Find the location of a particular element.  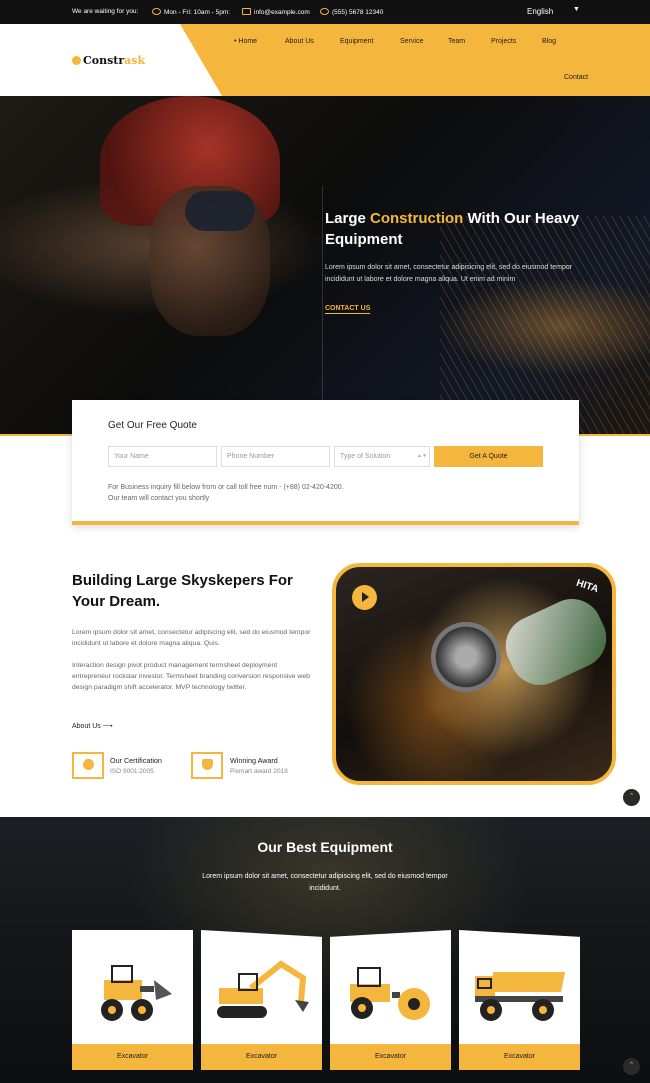

nav-home-label: Home is located at coordinates (248, 41).